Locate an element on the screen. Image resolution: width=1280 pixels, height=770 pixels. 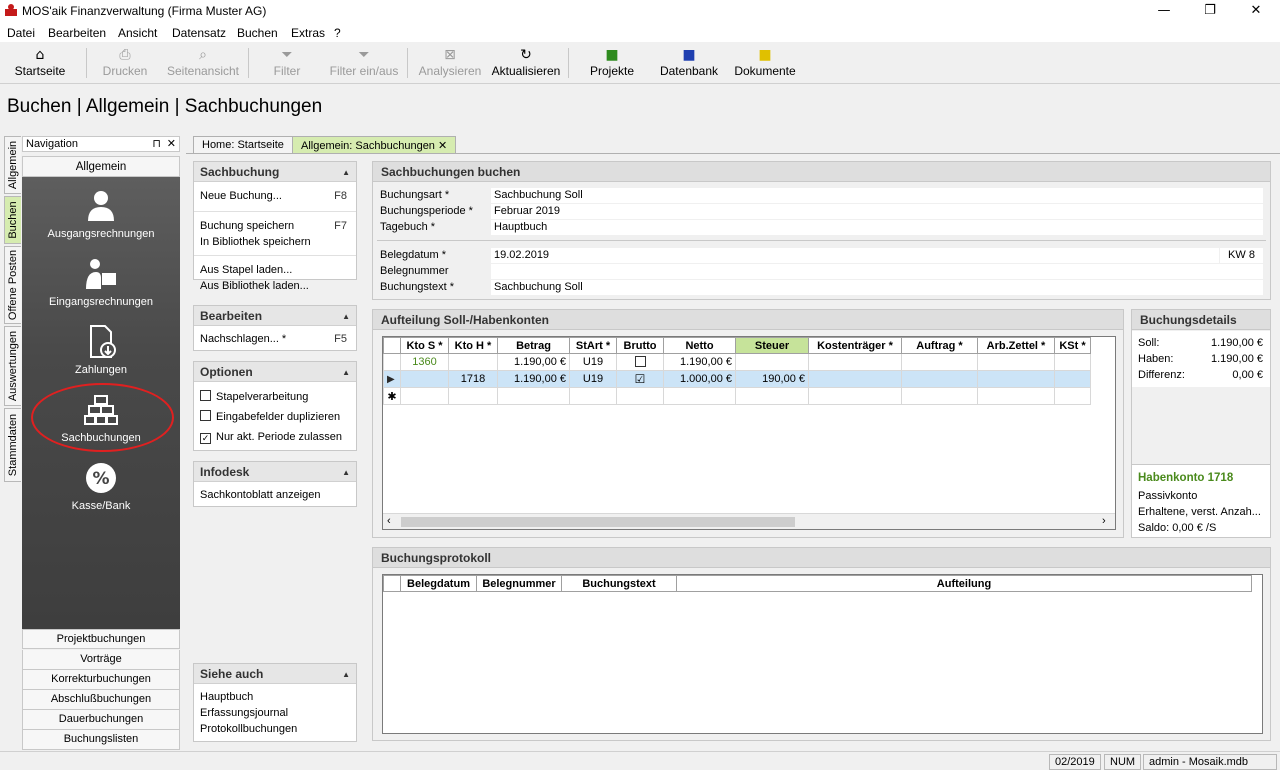
nav-item-zahlungen: Zahlungen is located at coordinates (101, 350).